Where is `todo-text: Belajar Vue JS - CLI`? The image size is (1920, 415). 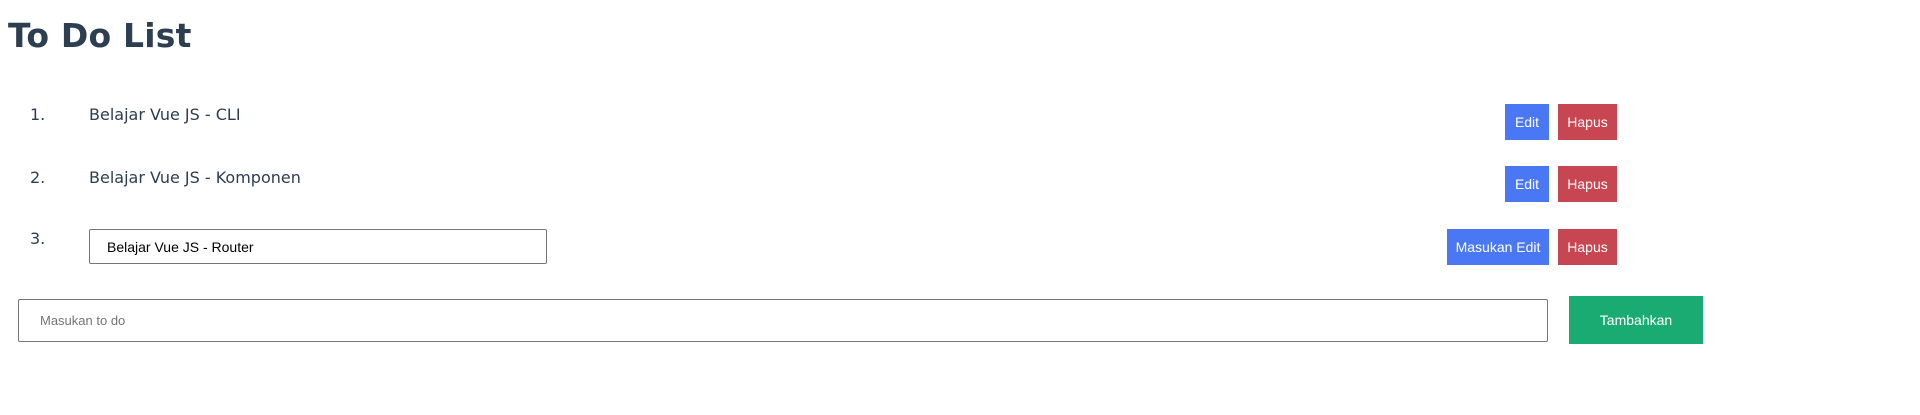 todo-text: Belajar Vue JS - CLI is located at coordinates (165, 114).